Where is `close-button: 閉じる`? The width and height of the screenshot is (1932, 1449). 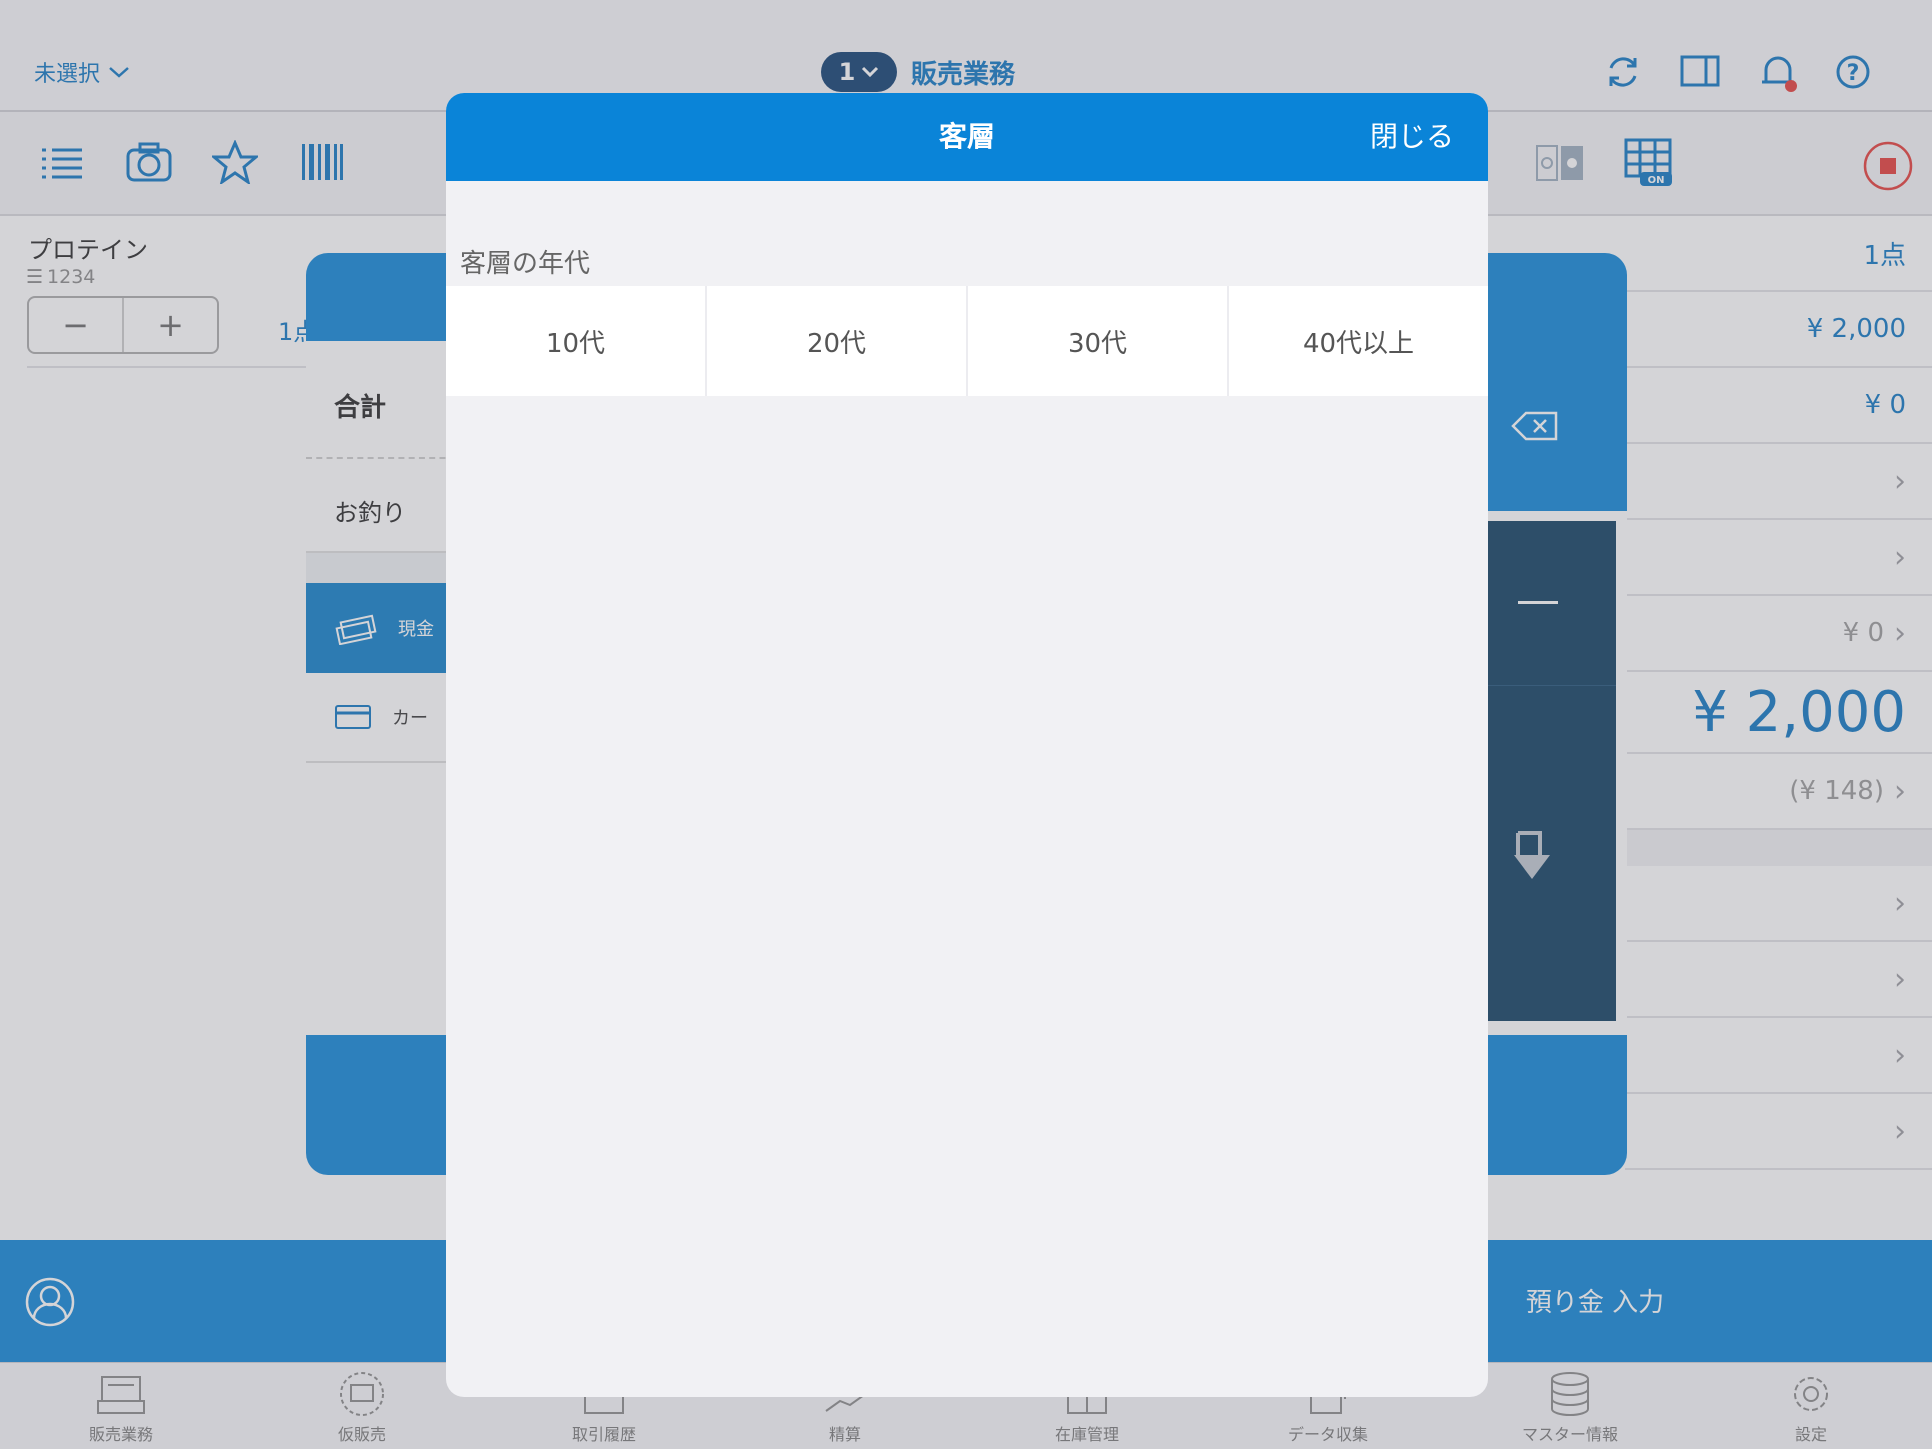
close-button: 閉じる is located at coordinates (1412, 137).